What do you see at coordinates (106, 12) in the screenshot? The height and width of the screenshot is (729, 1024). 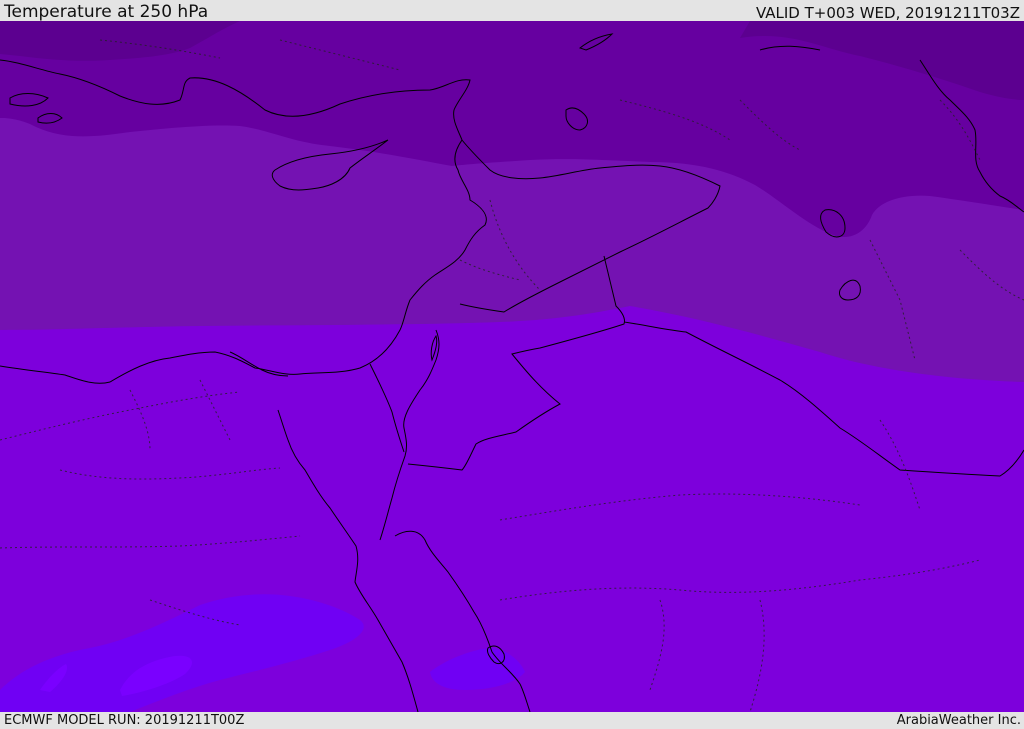 I see `map-title: Temperature at 250 hPa` at bounding box center [106, 12].